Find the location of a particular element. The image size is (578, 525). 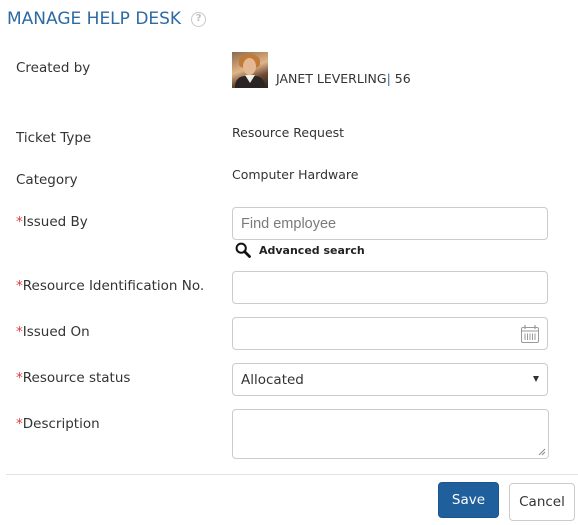

page-title-text: MANAGE HELP DESK is located at coordinates (94, 19).